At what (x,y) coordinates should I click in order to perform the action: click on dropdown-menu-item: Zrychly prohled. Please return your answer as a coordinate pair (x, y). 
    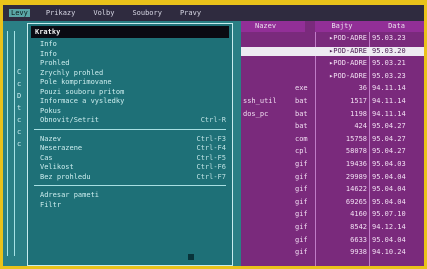
    Looking at the image, I should click on (130, 74).